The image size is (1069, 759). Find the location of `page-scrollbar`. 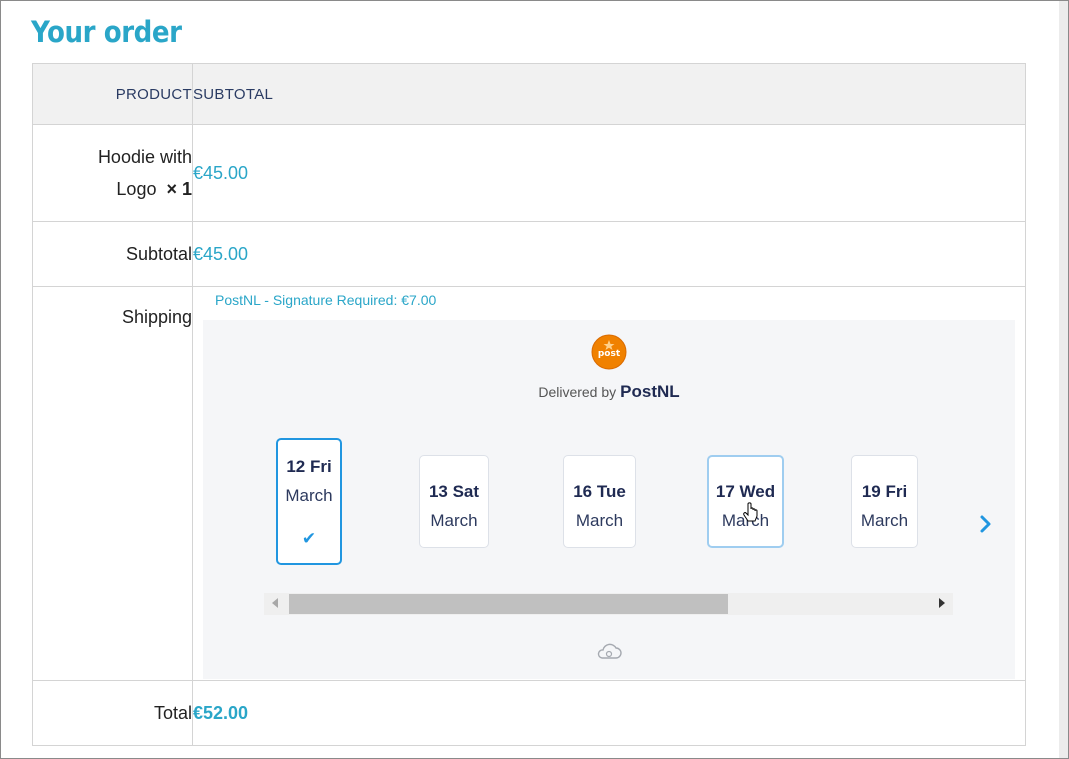

page-scrollbar is located at coordinates (1063, 379).